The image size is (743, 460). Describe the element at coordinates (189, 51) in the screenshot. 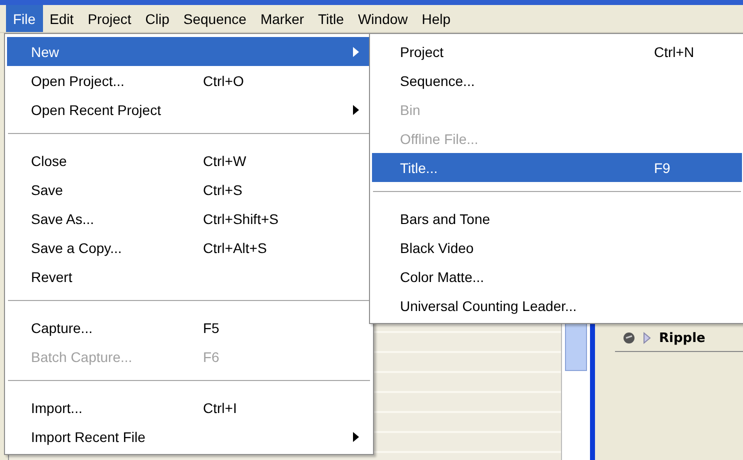

I see `menu-item: New` at that location.